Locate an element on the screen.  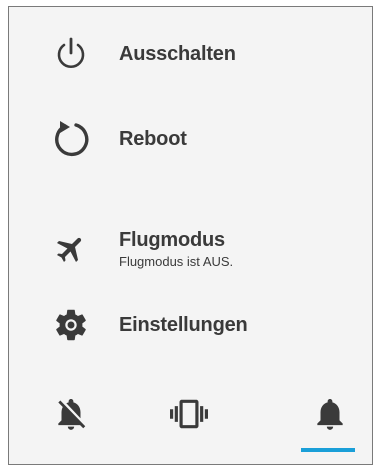
reboot-label: Reboot is located at coordinates (153, 138).